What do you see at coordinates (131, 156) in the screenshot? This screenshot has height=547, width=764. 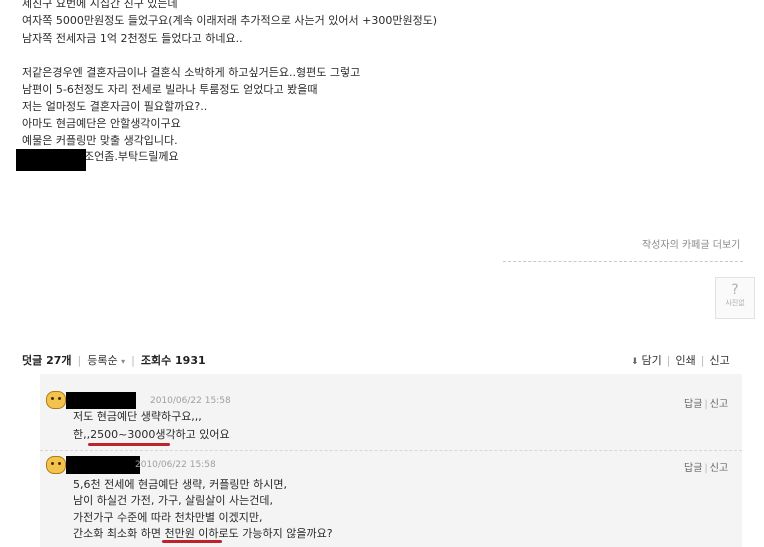 I see `post-line: 조언좀.부탁드릴께요` at bounding box center [131, 156].